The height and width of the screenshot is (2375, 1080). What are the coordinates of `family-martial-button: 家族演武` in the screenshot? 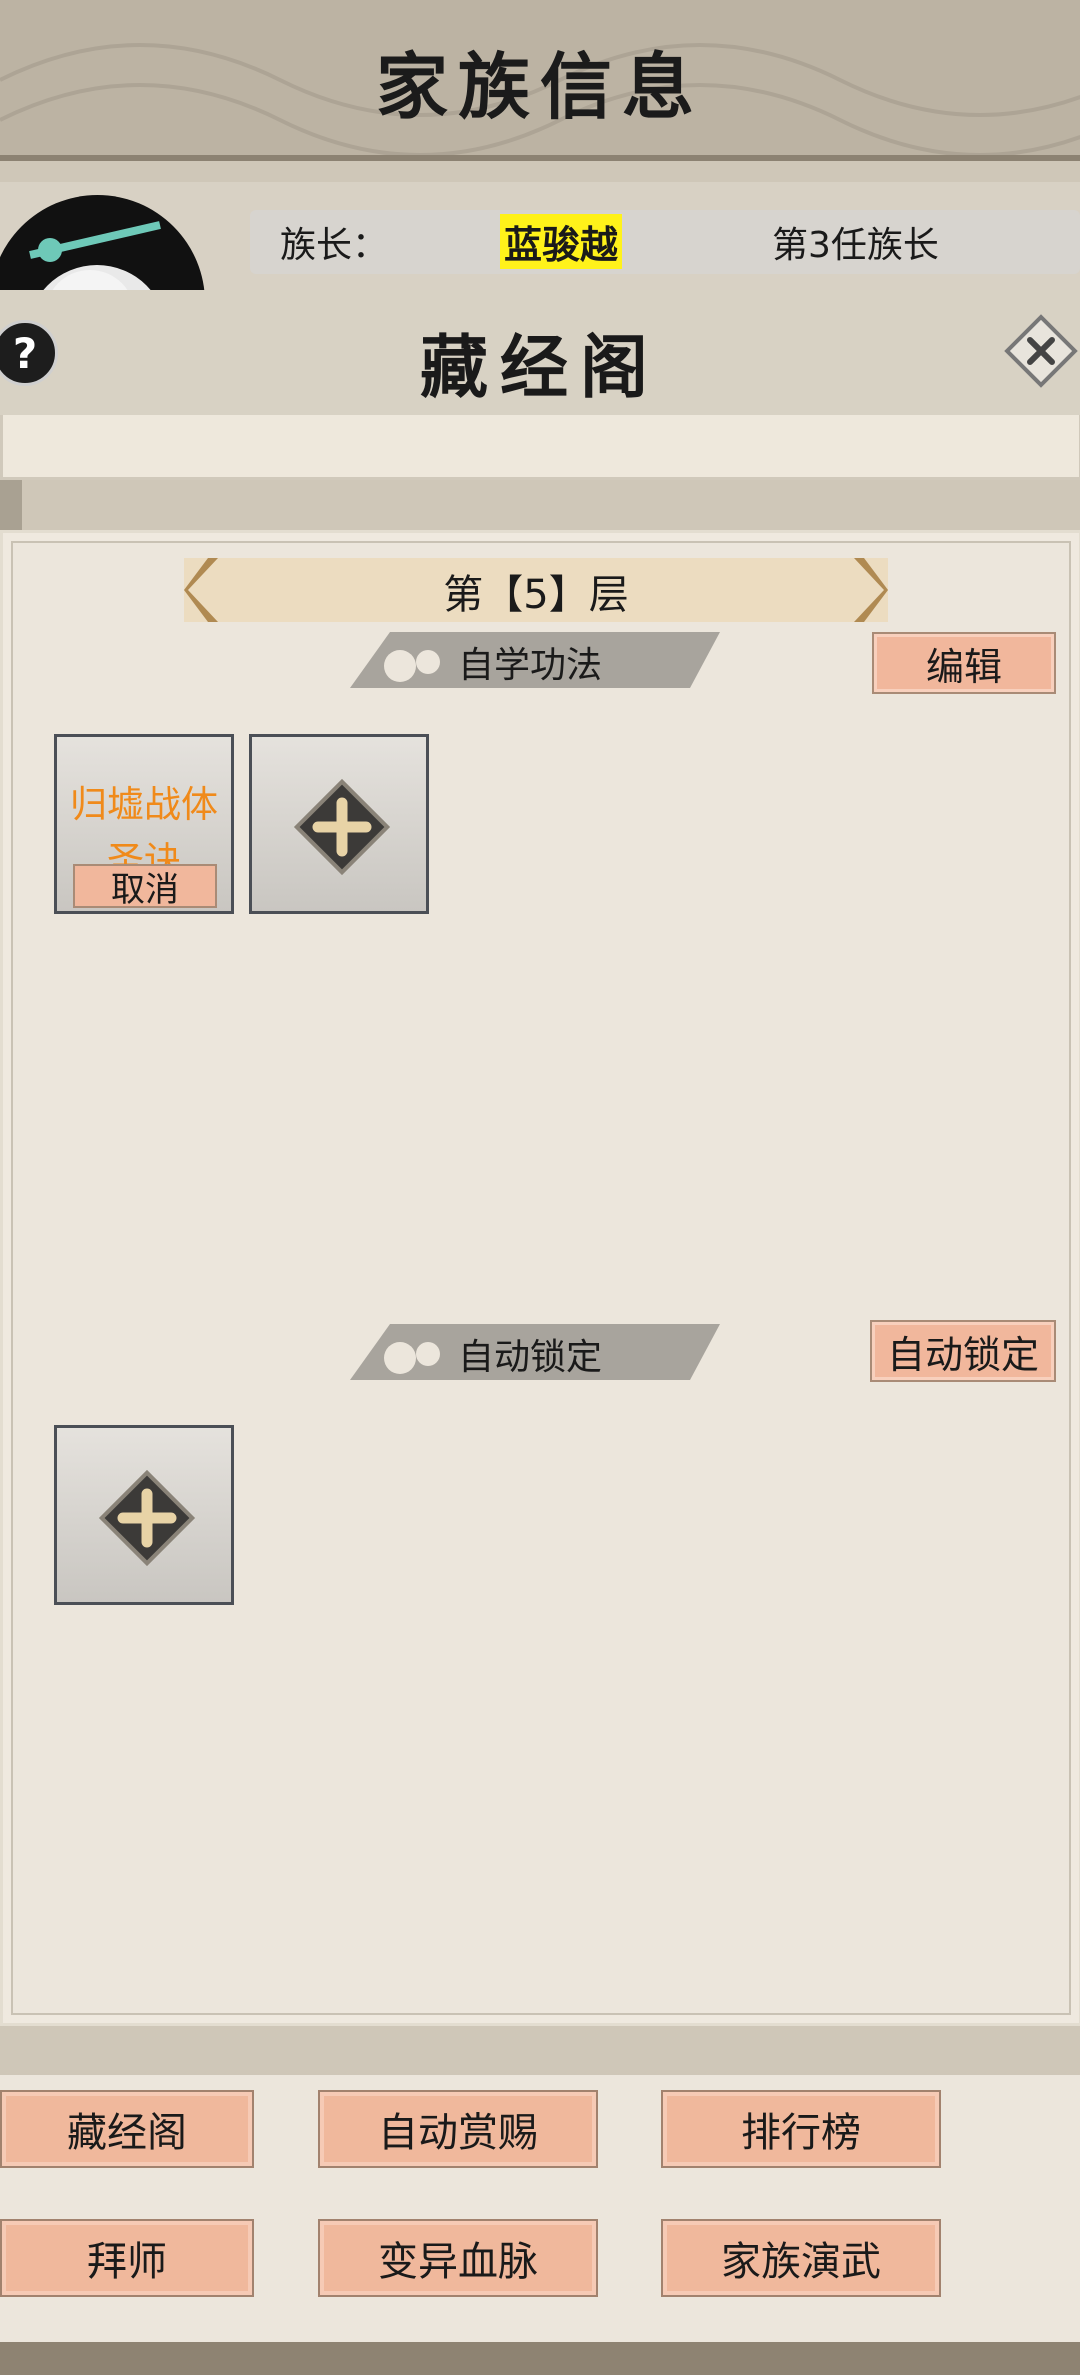 It's located at (801, 2258).